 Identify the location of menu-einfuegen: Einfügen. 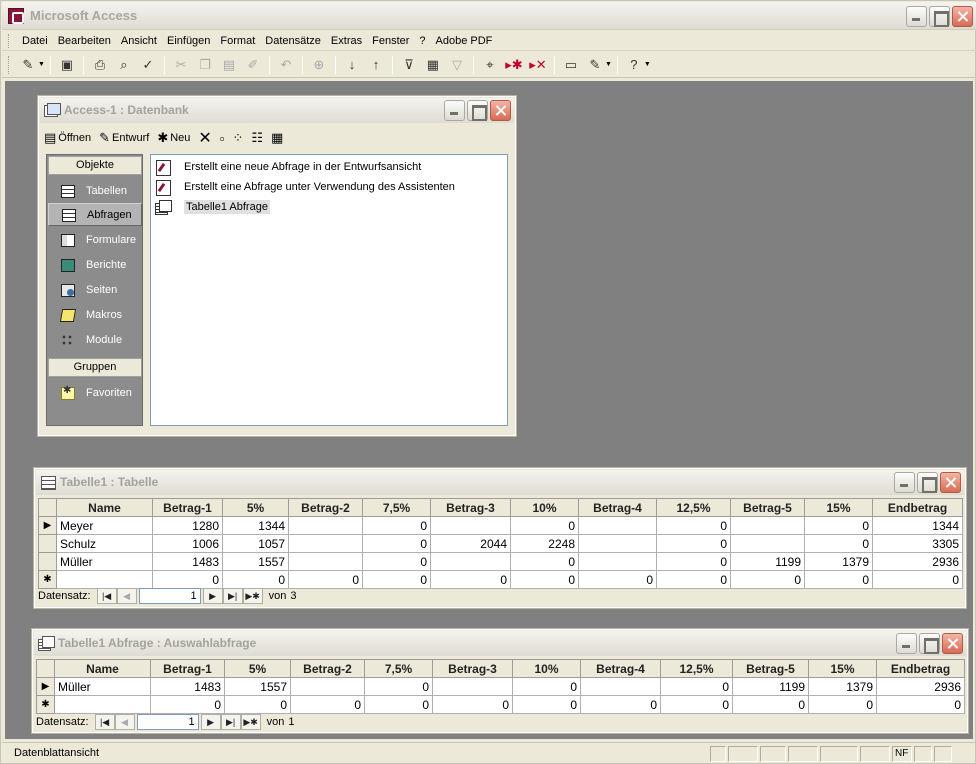
(188, 41).